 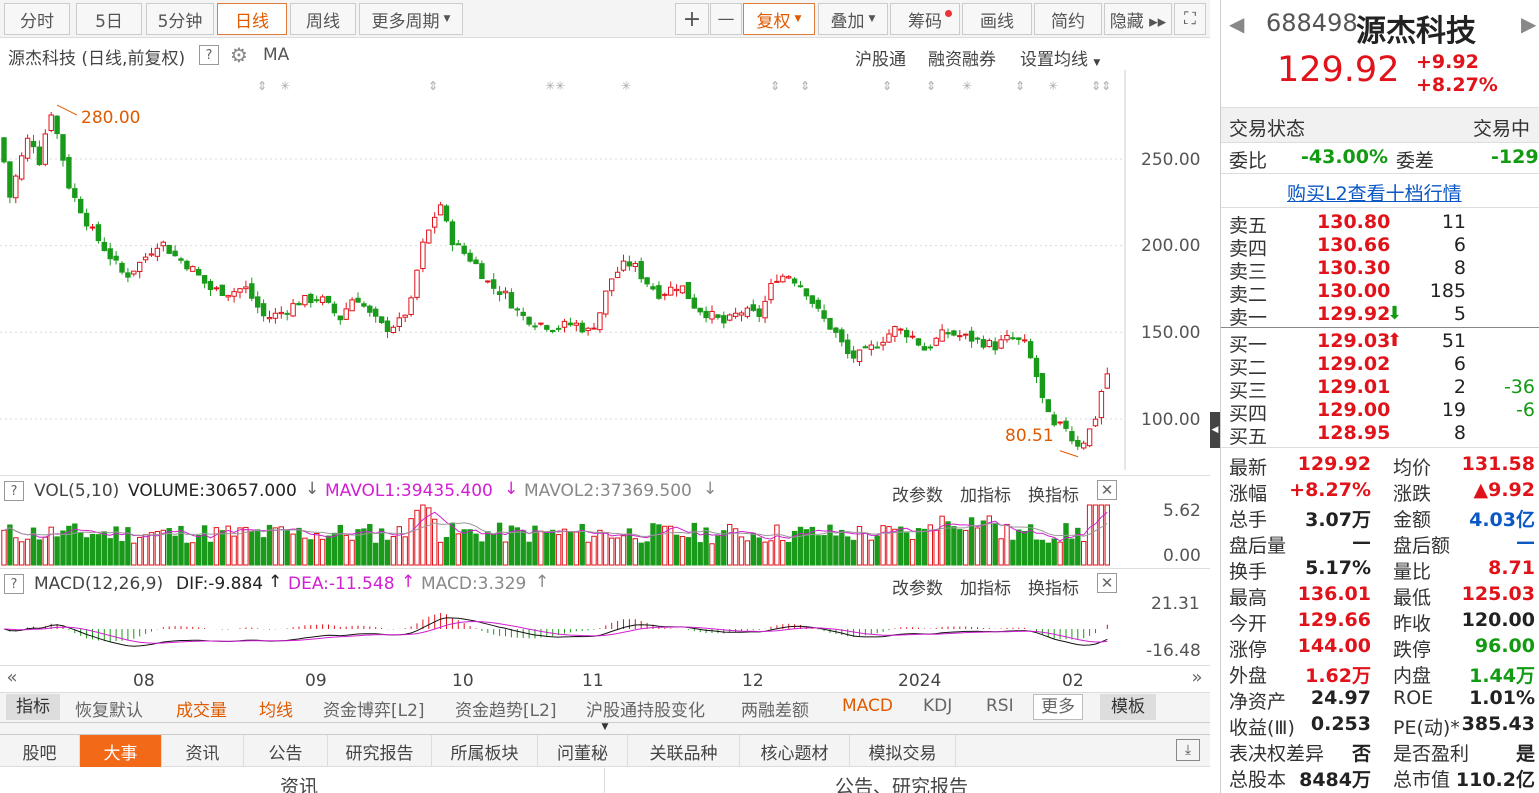 I want to click on next-stock-icon: ▶, so click(x=1528, y=24).